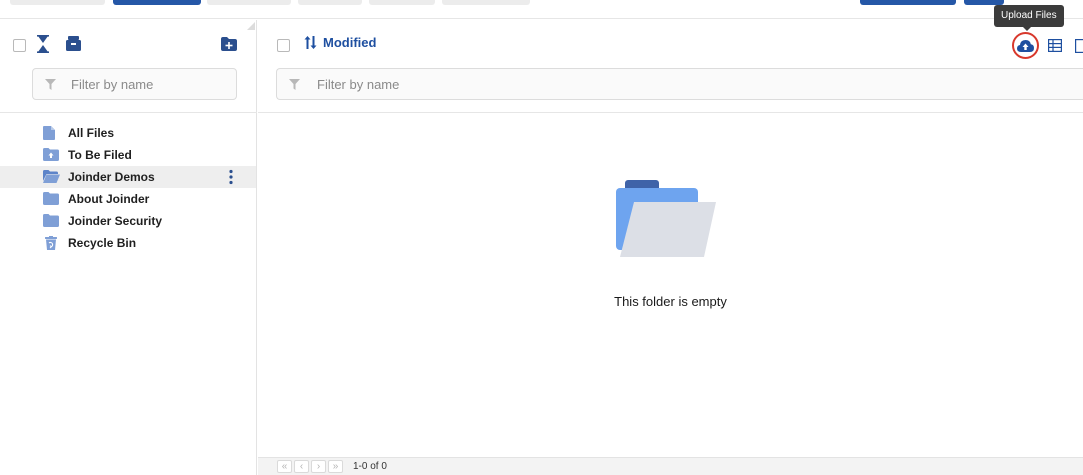  I want to click on tree-item-label: All Files, so click(91, 133).